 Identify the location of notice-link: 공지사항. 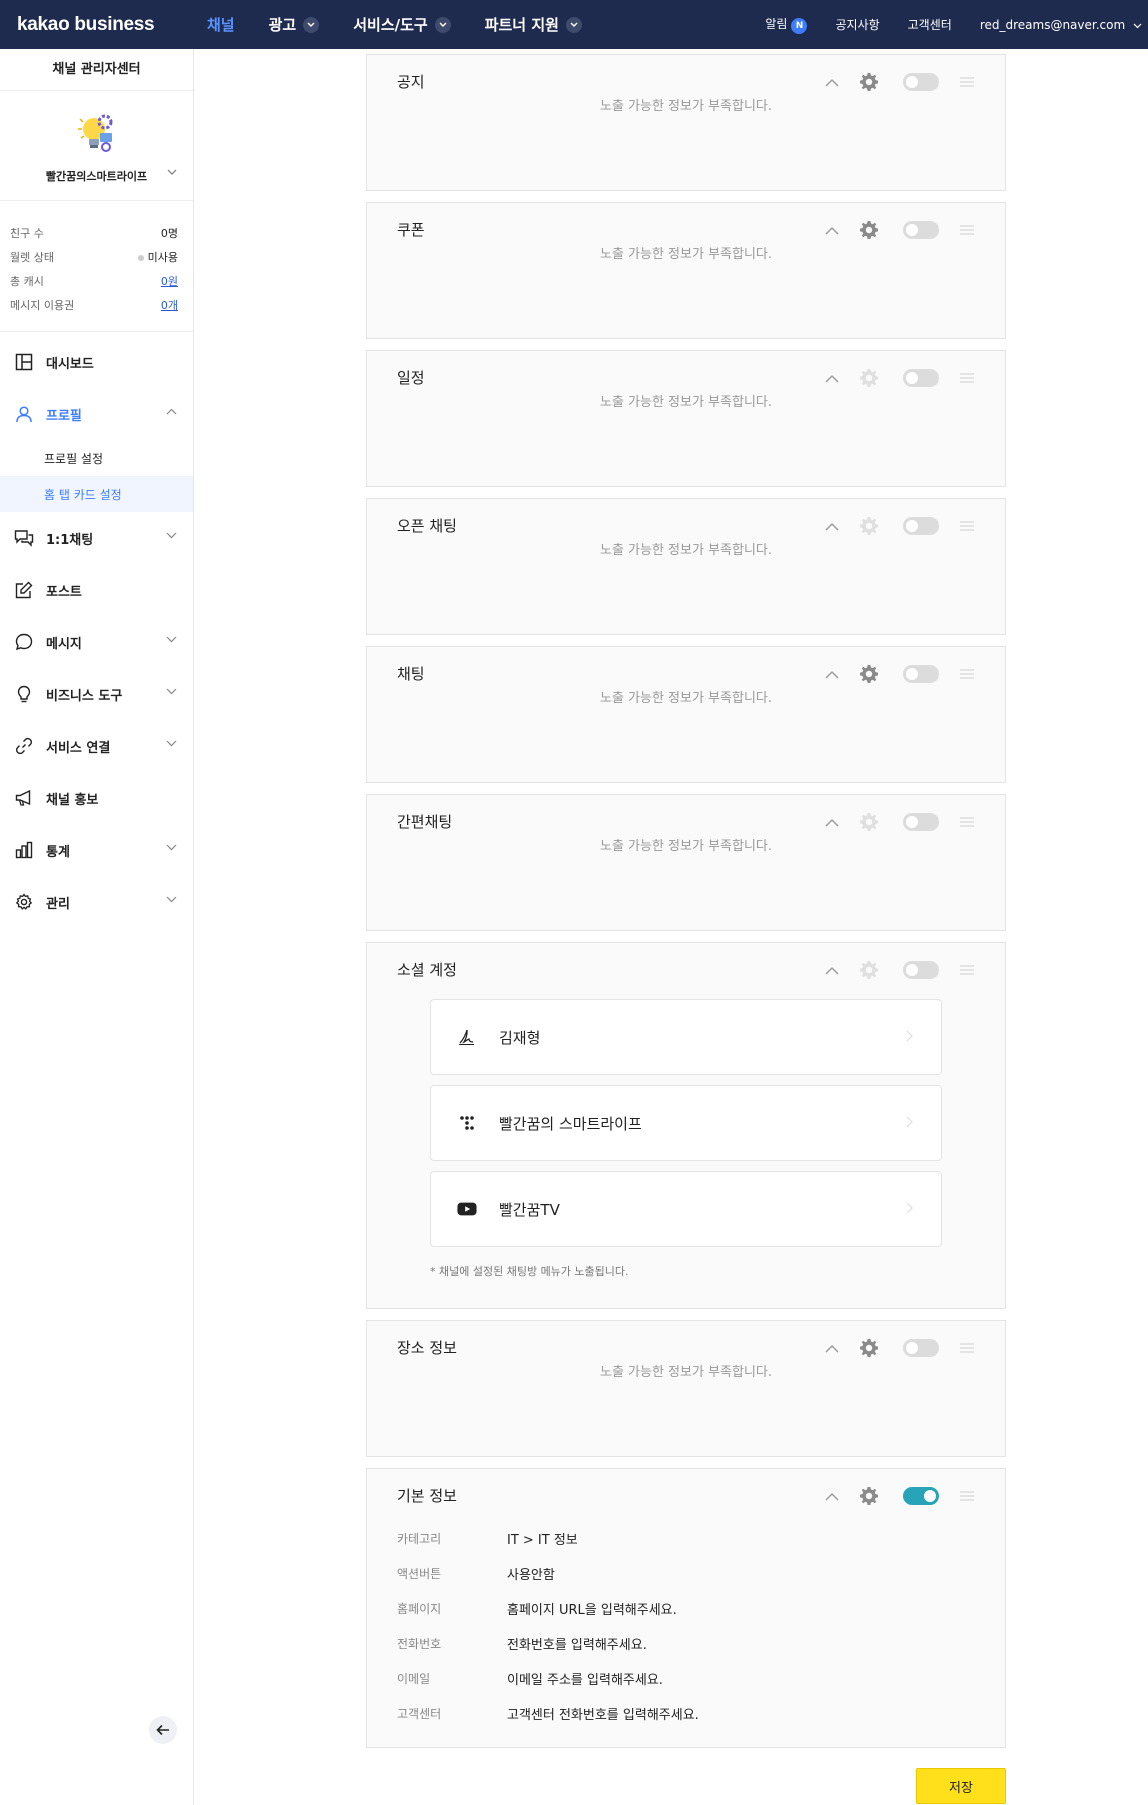
(857, 24).